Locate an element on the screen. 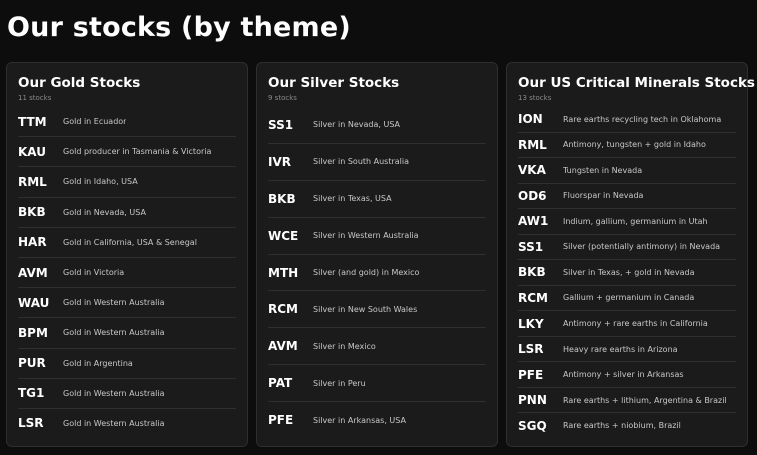 The width and height of the screenshot is (757, 455). stock-row: TG1 Gold in Western Australia is located at coordinates (127, 394).